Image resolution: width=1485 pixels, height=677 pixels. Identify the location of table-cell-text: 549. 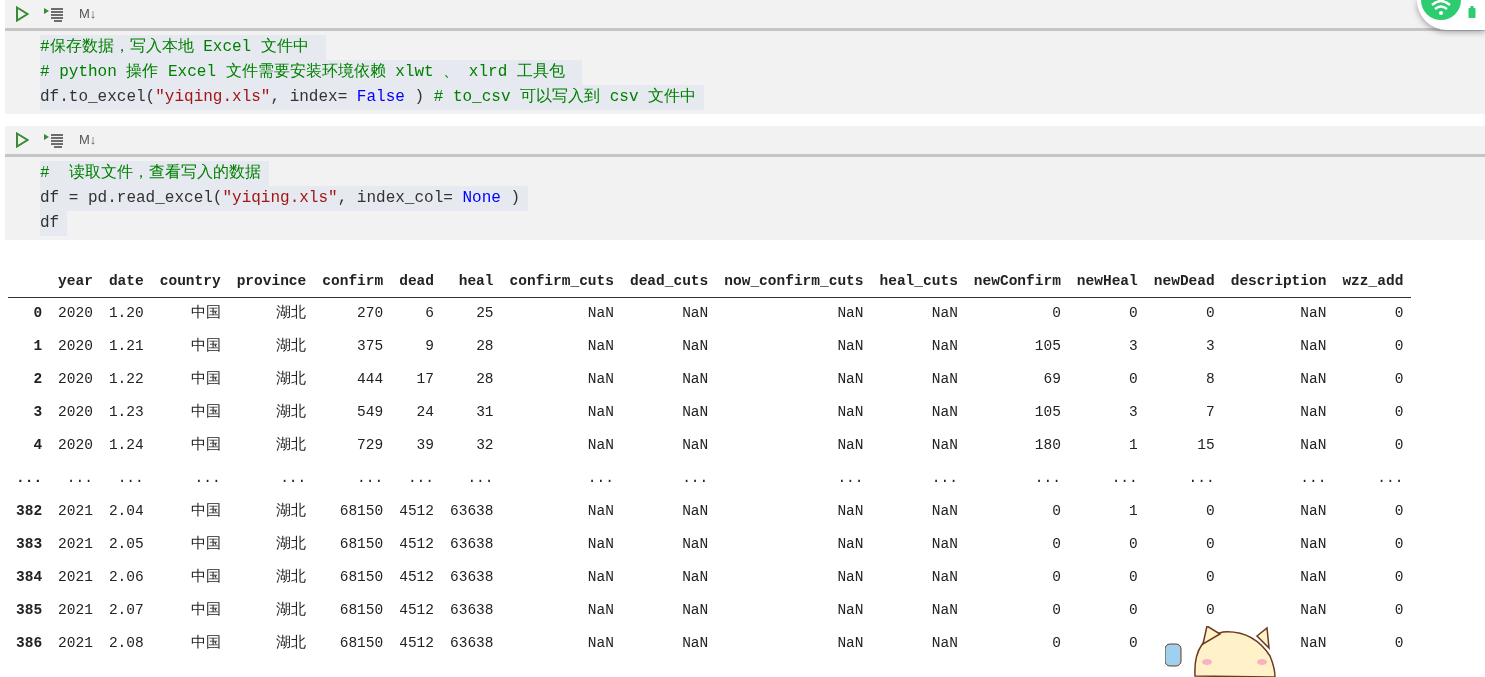
(370, 412).